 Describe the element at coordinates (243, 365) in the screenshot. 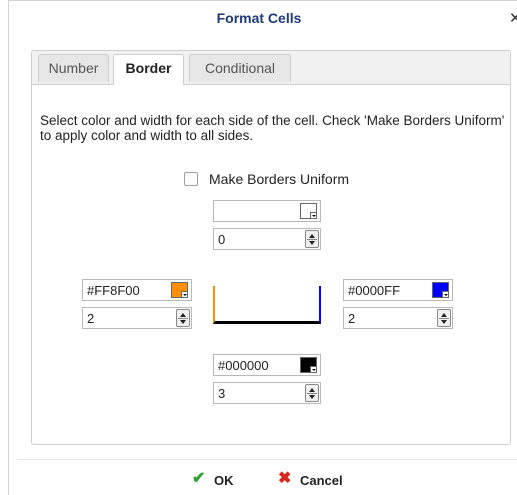

I see `bottom-color-value: #000000` at that location.